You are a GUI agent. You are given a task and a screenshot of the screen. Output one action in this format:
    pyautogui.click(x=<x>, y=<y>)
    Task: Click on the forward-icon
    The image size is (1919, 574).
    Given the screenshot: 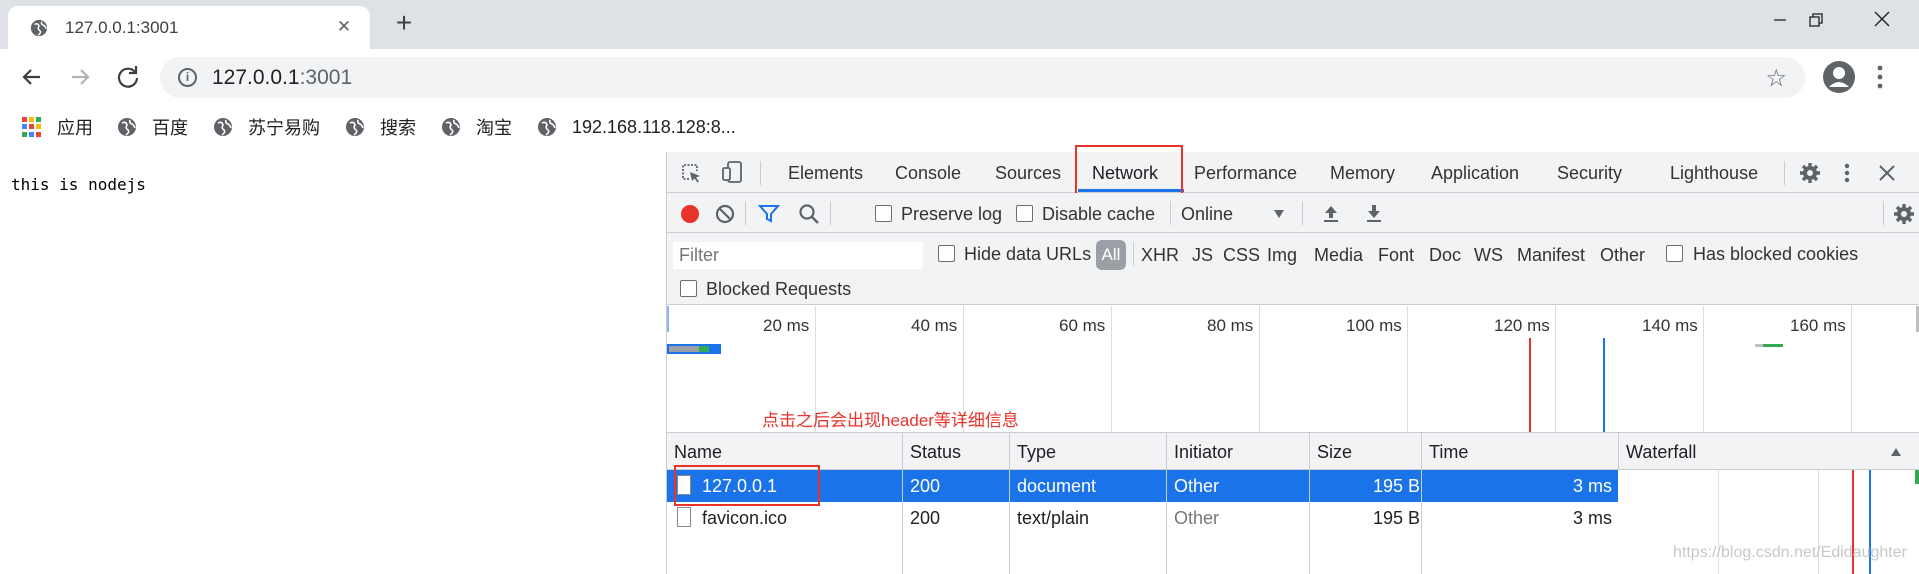 What is the action you would take?
    pyautogui.click(x=80, y=77)
    